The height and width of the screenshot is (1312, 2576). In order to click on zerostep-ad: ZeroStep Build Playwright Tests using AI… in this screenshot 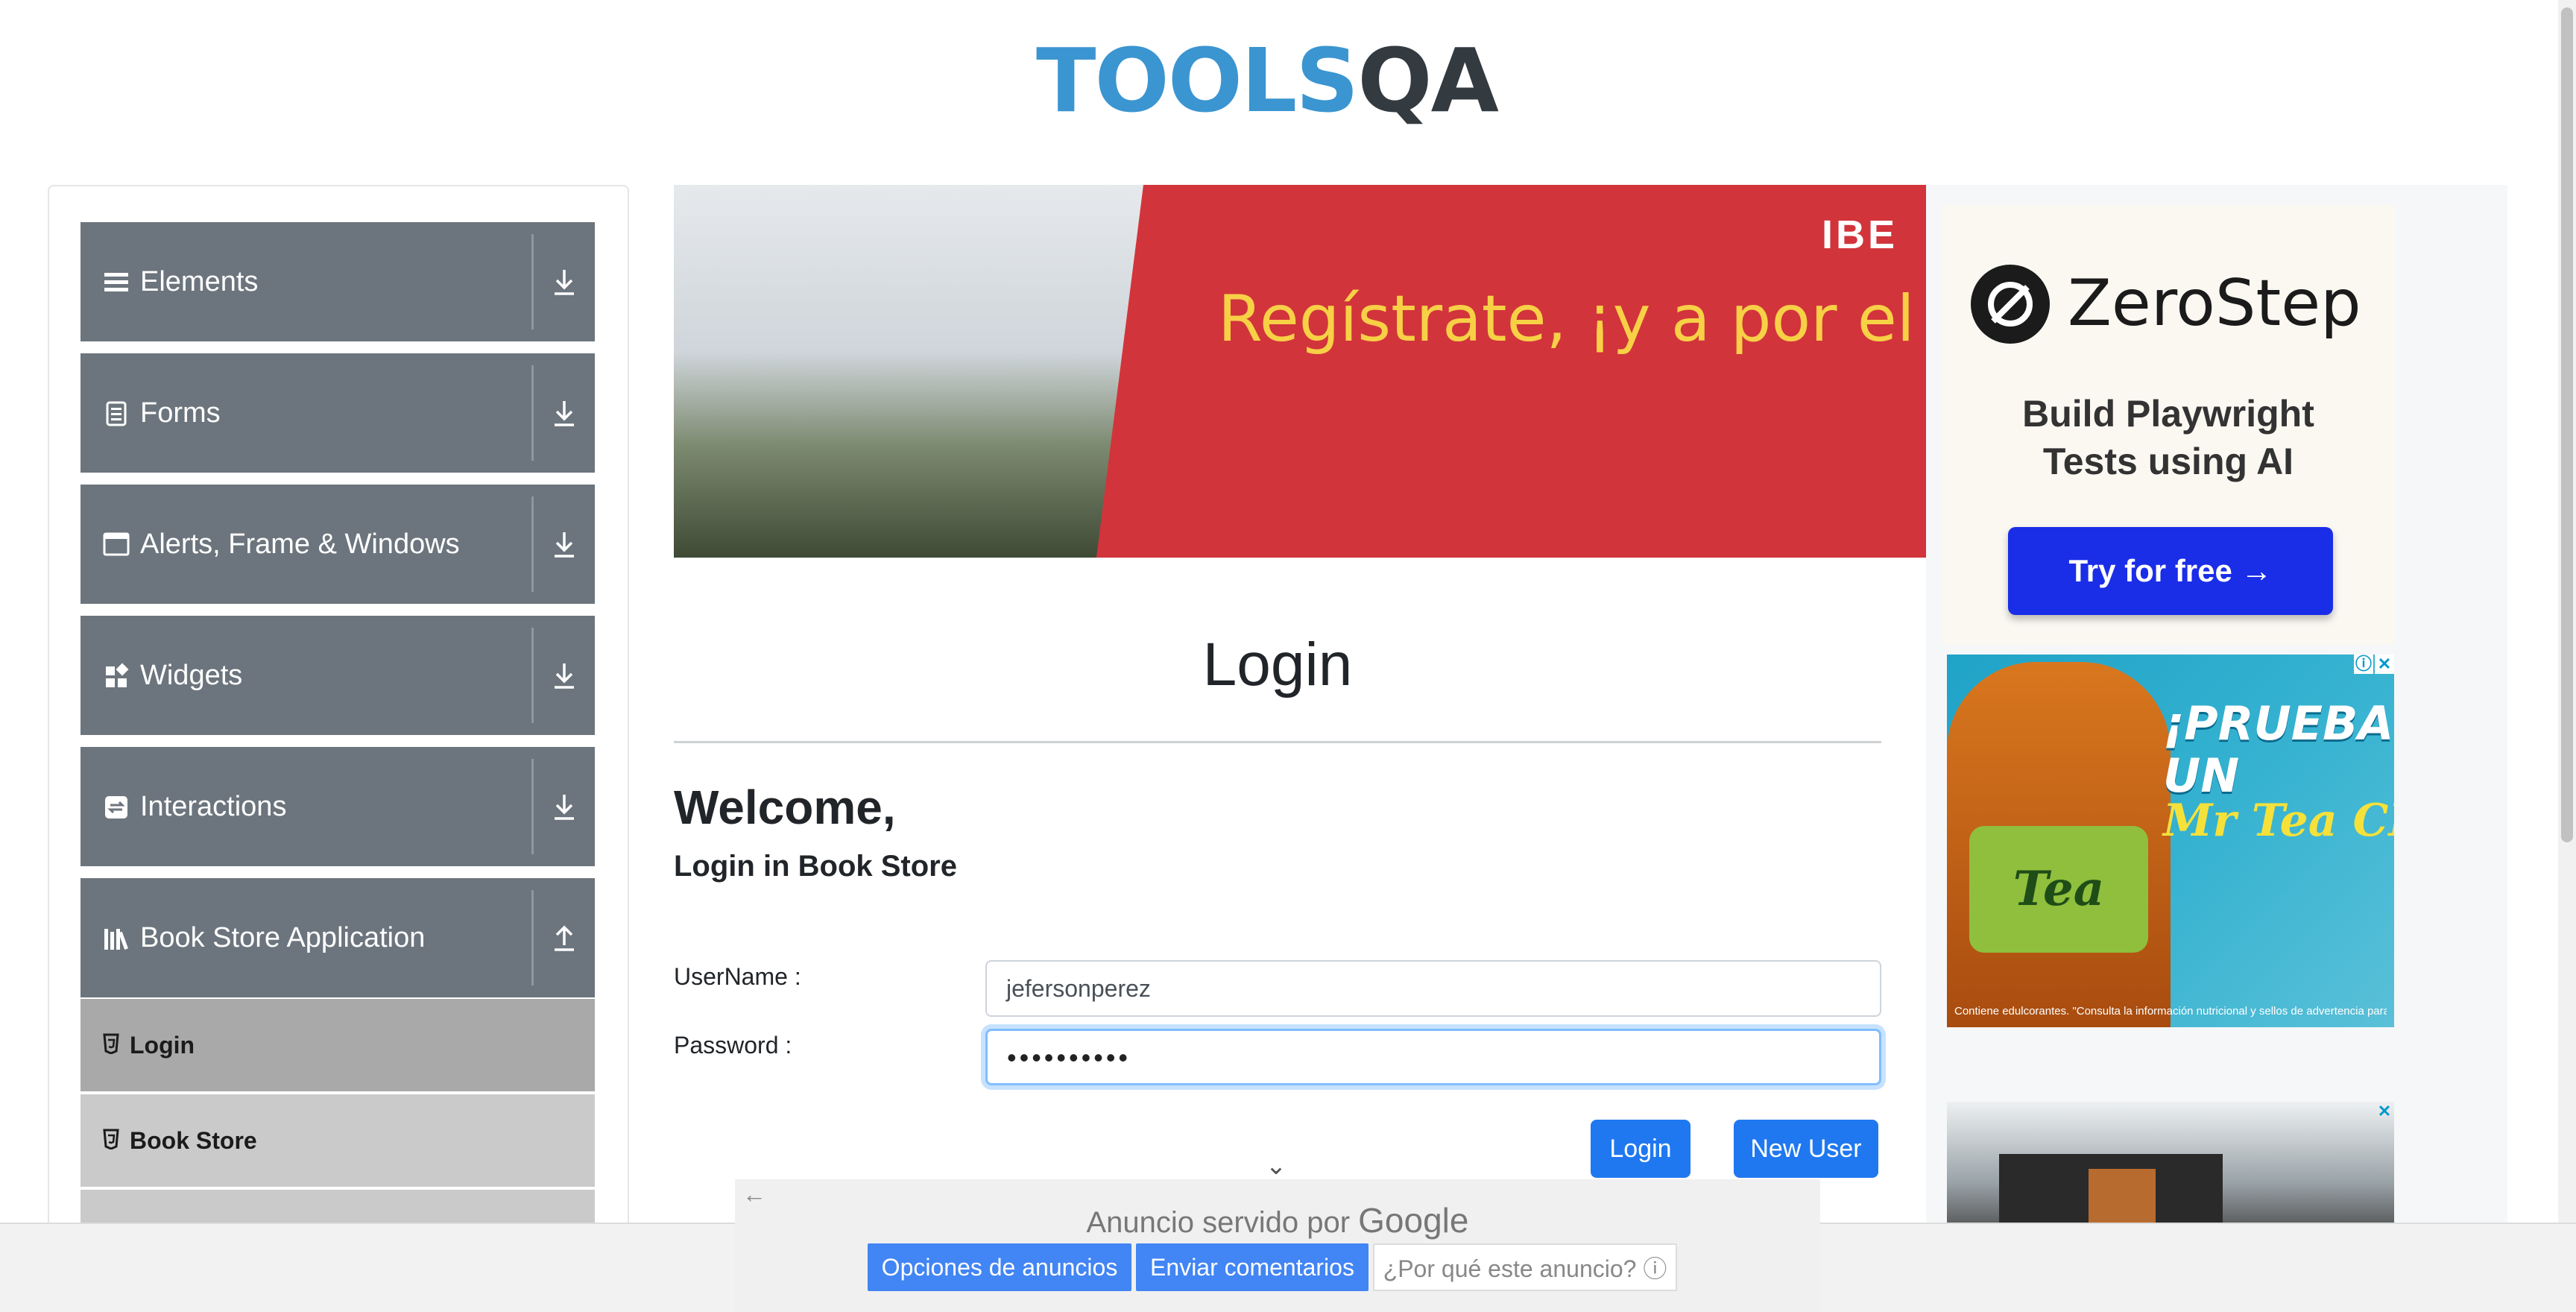, I will do `click(2168, 425)`.